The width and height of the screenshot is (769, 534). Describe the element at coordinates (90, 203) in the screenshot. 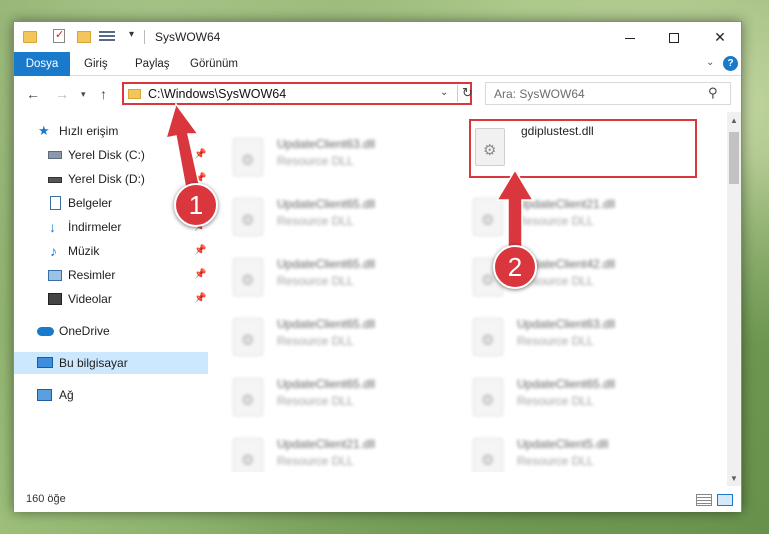

I see `sidebar-item-label: Belgeler` at that location.